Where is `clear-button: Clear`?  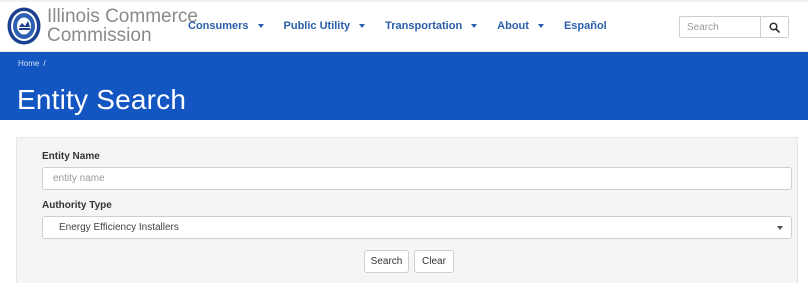 clear-button: Clear is located at coordinates (434, 261).